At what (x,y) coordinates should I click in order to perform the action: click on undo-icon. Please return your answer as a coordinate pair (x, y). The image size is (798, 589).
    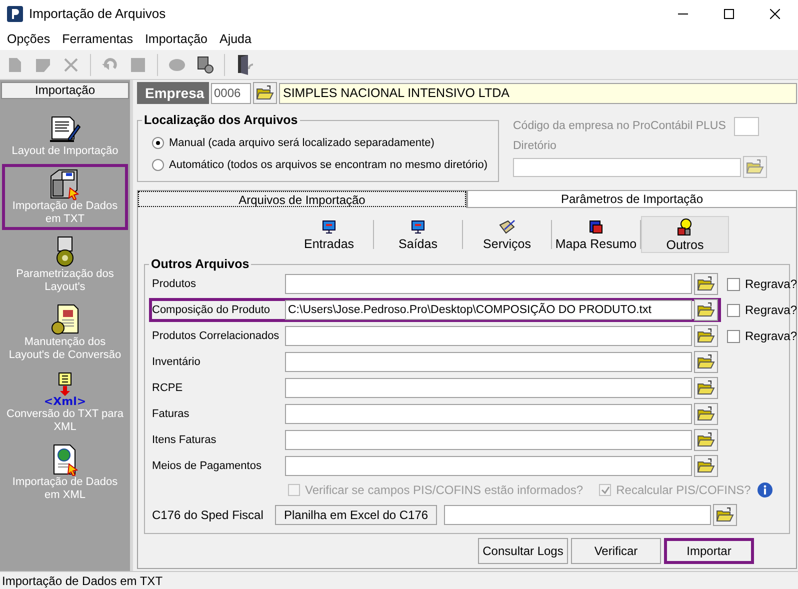
    Looking at the image, I should click on (110, 65).